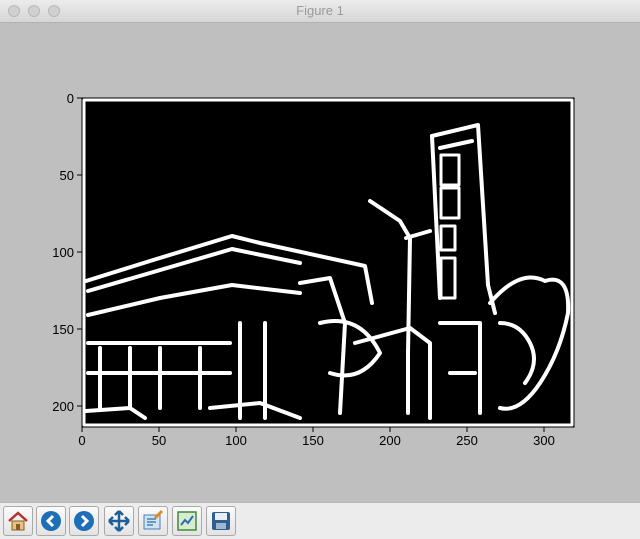 The image size is (640, 539). What do you see at coordinates (70, 98) in the screenshot?
I see `y-tick-label: 0` at bounding box center [70, 98].